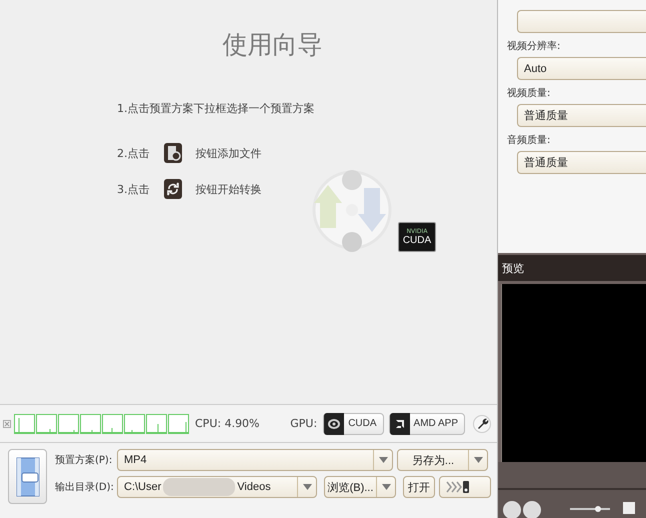 The width and height of the screenshot is (646, 518). What do you see at coordinates (304, 423) in the screenshot?
I see `gpu-label: GPU:` at bounding box center [304, 423].